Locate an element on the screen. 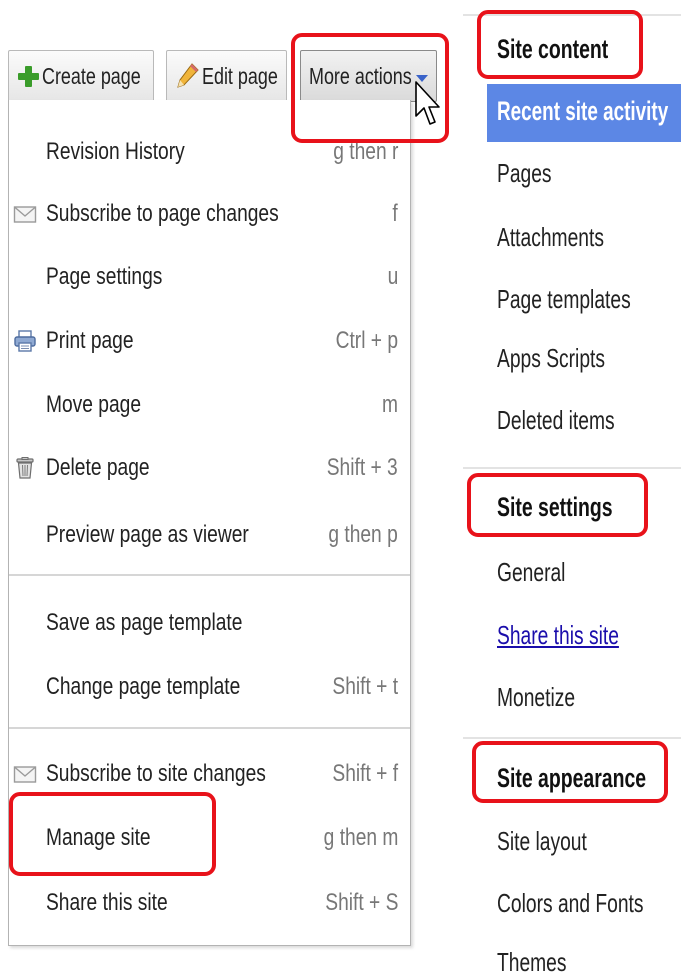 The width and height of the screenshot is (681, 978). sidebar-item-themes: Themes is located at coordinates (532, 962).